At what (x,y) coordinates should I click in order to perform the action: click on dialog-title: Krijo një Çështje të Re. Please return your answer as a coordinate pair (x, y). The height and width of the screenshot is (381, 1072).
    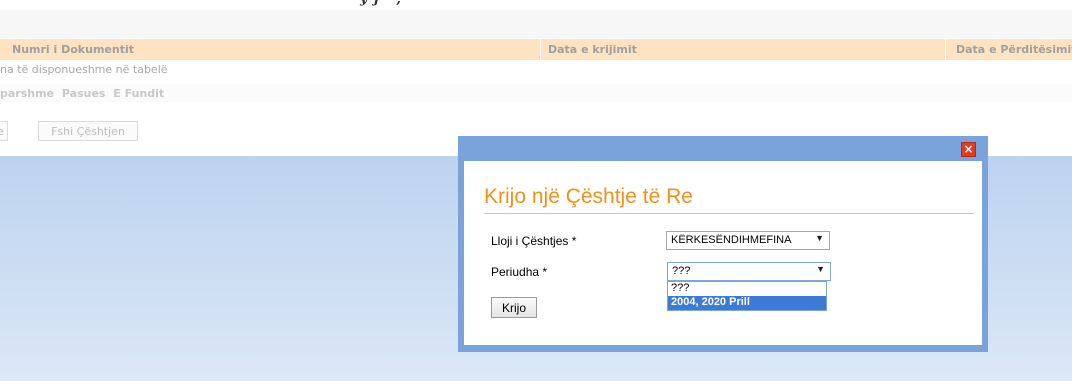
    Looking at the image, I should click on (588, 196).